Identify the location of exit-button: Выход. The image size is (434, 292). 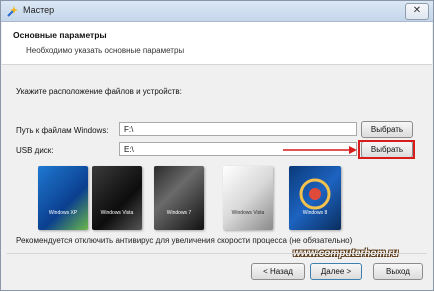
(398, 271).